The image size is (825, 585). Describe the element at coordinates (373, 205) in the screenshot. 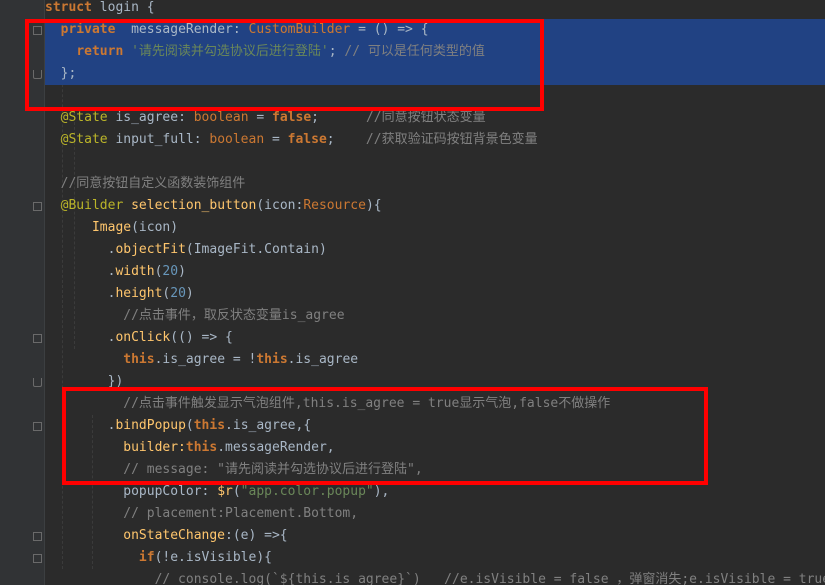

I see `code-token: ){` at that location.